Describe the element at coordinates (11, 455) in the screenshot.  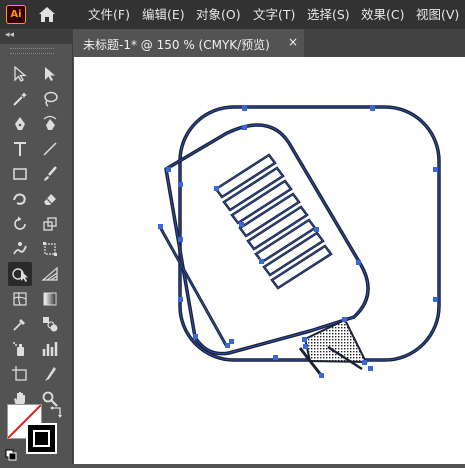
I see `default-colors-icon` at that location.